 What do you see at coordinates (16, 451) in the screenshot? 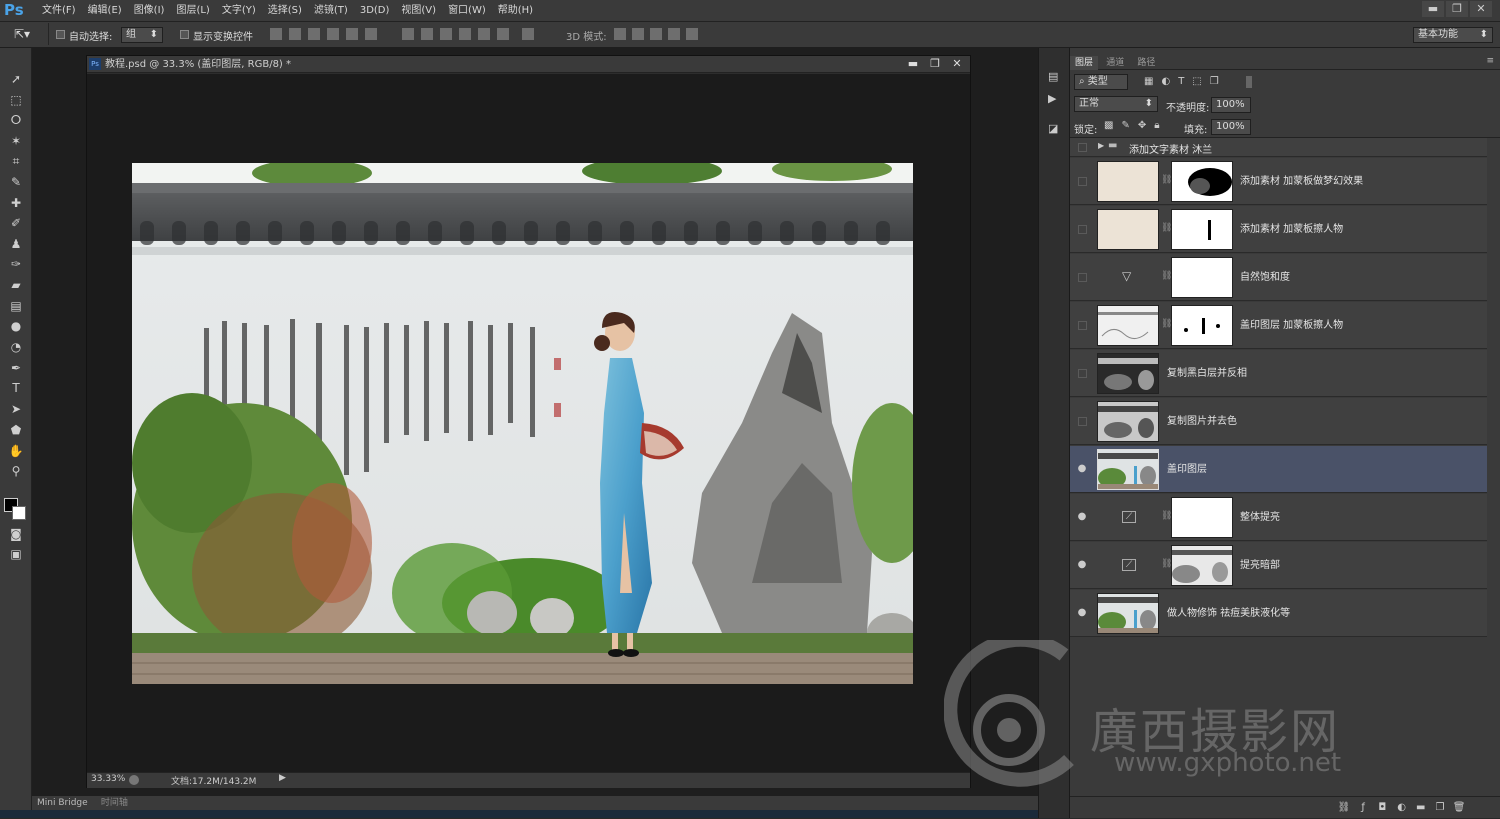
I see `hand-tool-icon: ✋` at bounding box center [16, 451].